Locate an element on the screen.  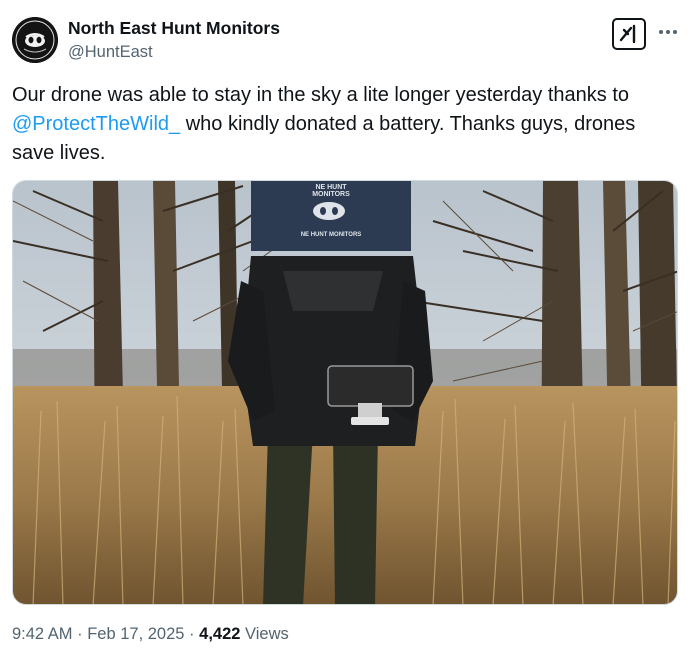
shirt-text-bottom: NE HUNT MONITORS is located at coordinates (331, 235).